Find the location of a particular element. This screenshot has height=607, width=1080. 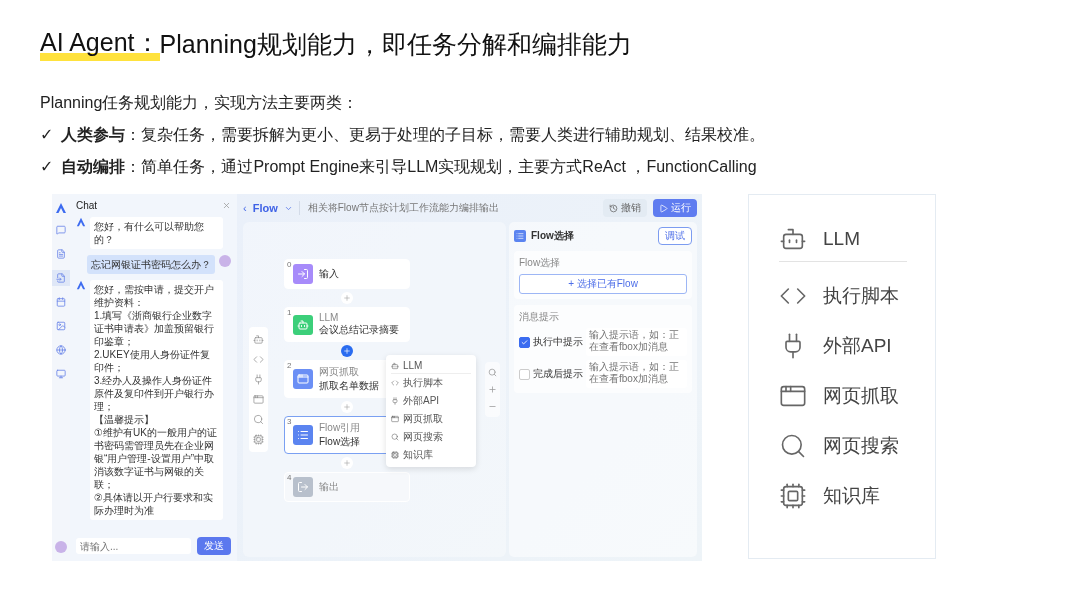

bullet-text: 自动编排：简单任务，通过Prompt Engine来引导LLM实现规划，主要方式ReAct ，FunctionCalling is located at coordinates (409, 167).